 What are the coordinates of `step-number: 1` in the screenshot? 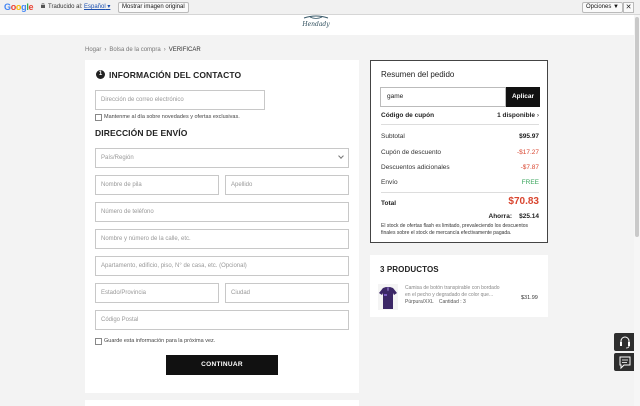 It's located at (100, 74).